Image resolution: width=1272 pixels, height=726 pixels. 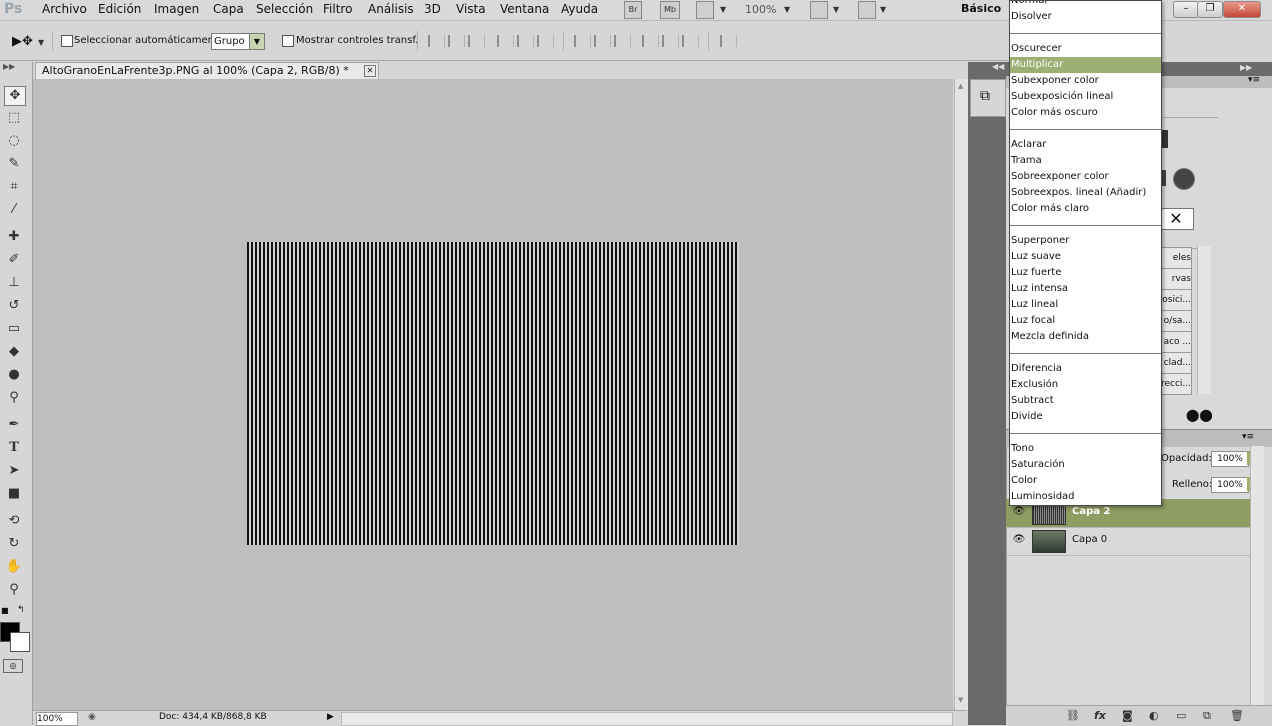 What do you see at coordinates (1128, 541) in the screenshot?
I see `layer-row: 👁 Capa 0` at bounding box center [1128, 541].